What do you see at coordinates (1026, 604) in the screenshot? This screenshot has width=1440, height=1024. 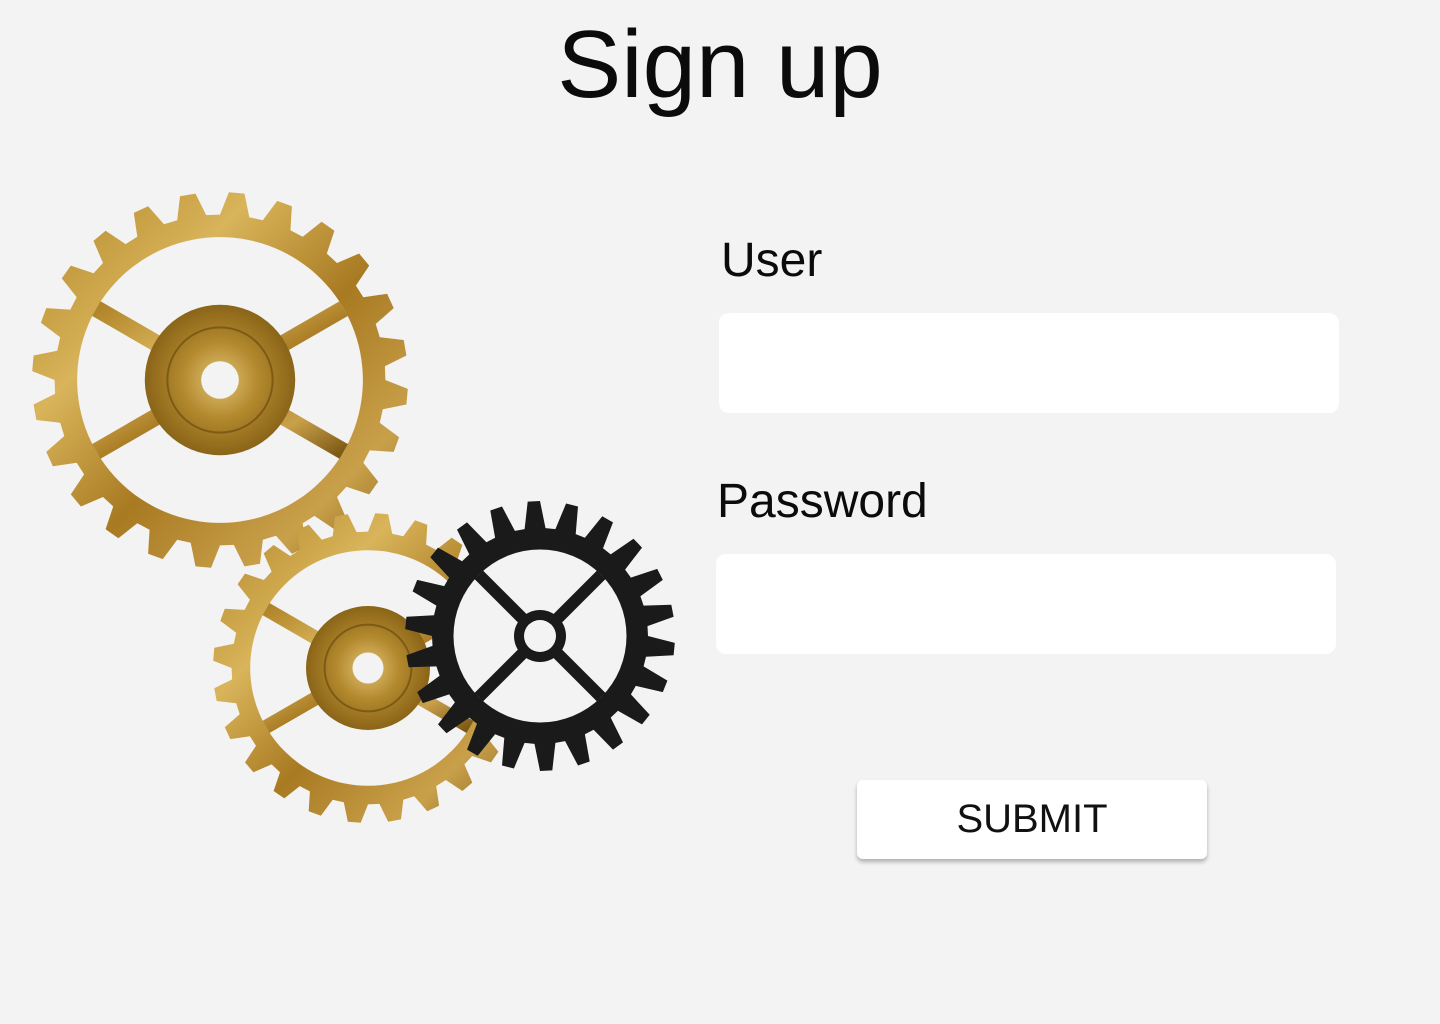 I see `password-input` at bounding box center [1026, 604].